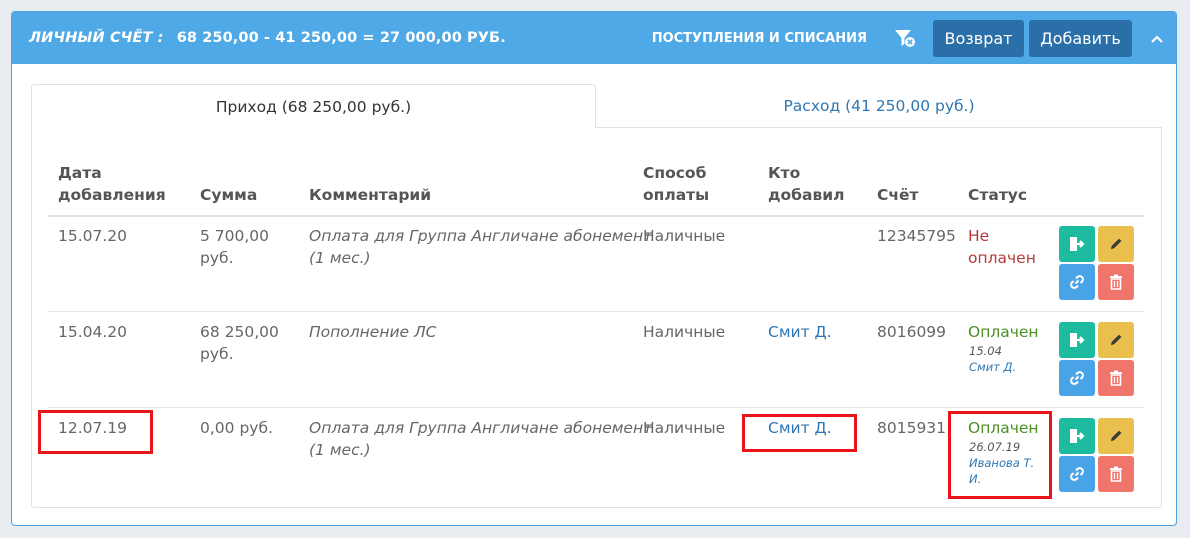 This screenshot has width=1190, height=538. I want to click on income-expense-link: ПОСТУПЛЕНИЯ И СПИСАНИЯ, so click(759, 38).